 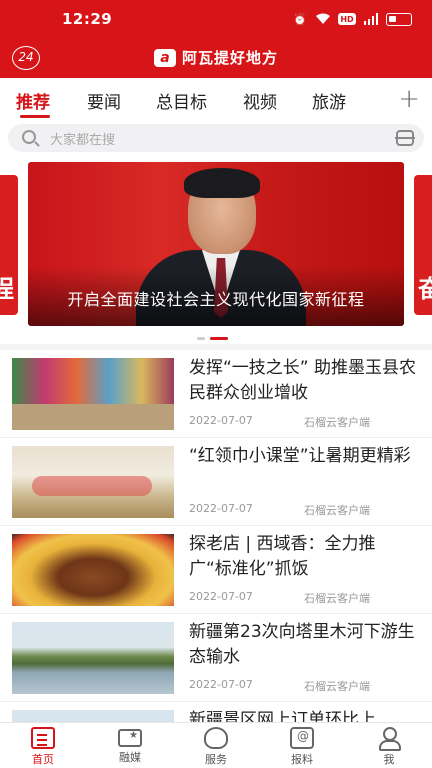 I want to click on brand-logo-icon: a, so click(x=165, y=57).